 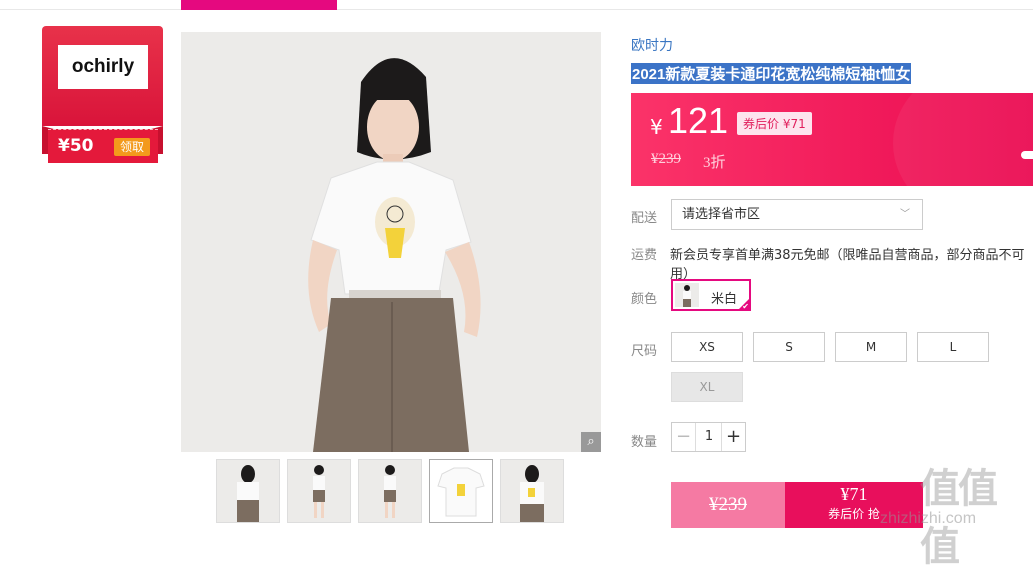 What do you see at coordinates (103, 67) in the screenshot?
I see `brand-logo: ochirly` at bounding box center [103, 67].